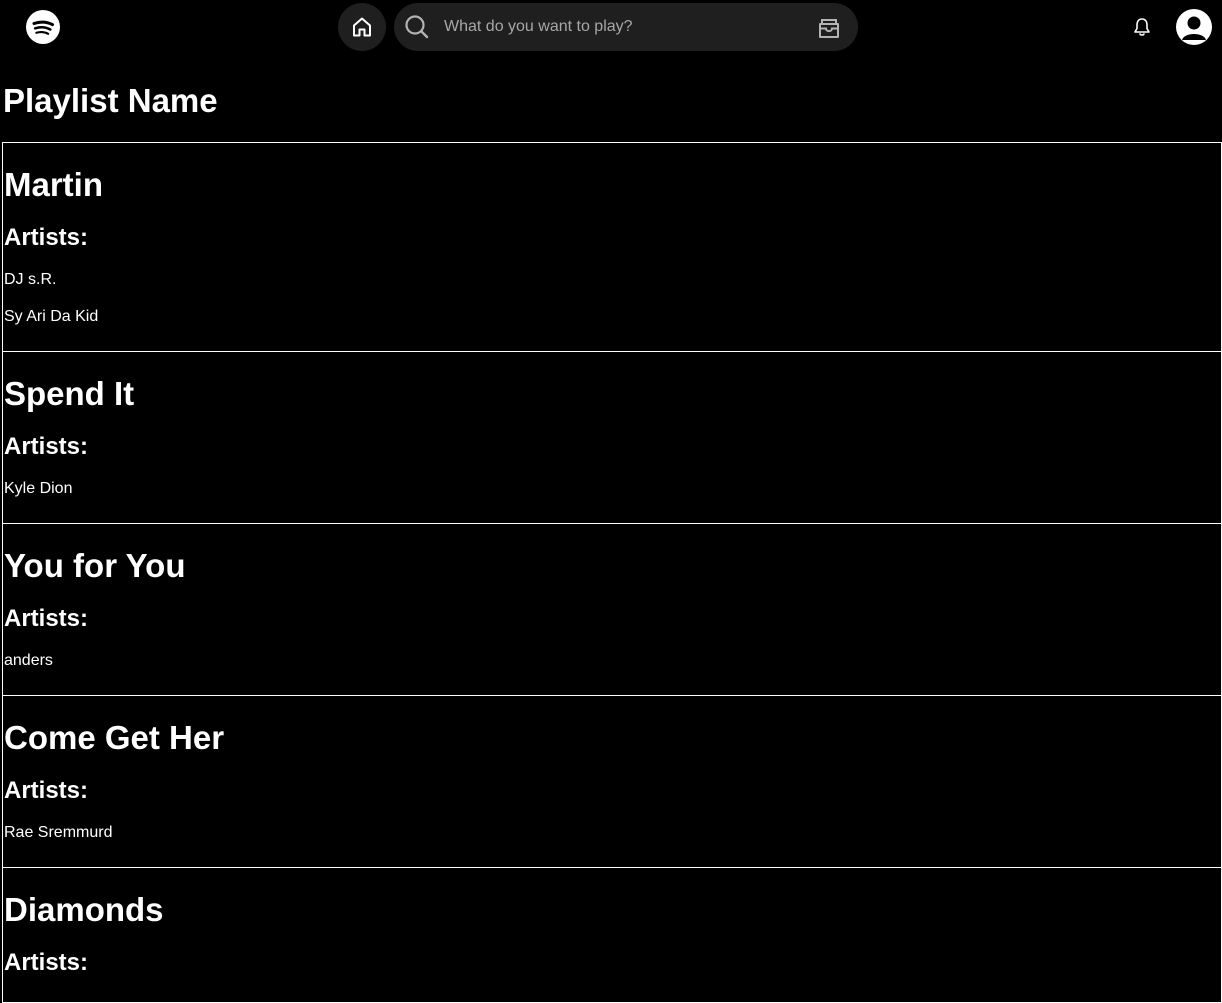 Image resolution: width=1222 pixels, height=1003 pixels. I want to click on track-card: Diamonds Artists:, so click(612, 935).